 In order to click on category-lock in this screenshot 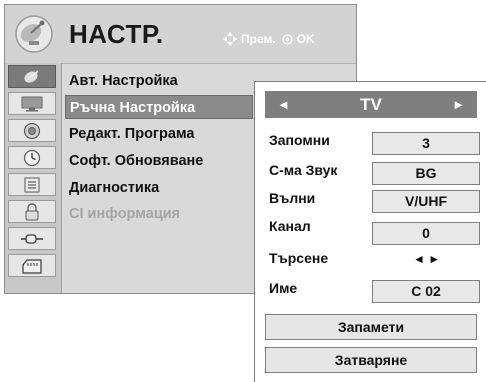, I will do `click(32, 211)`.